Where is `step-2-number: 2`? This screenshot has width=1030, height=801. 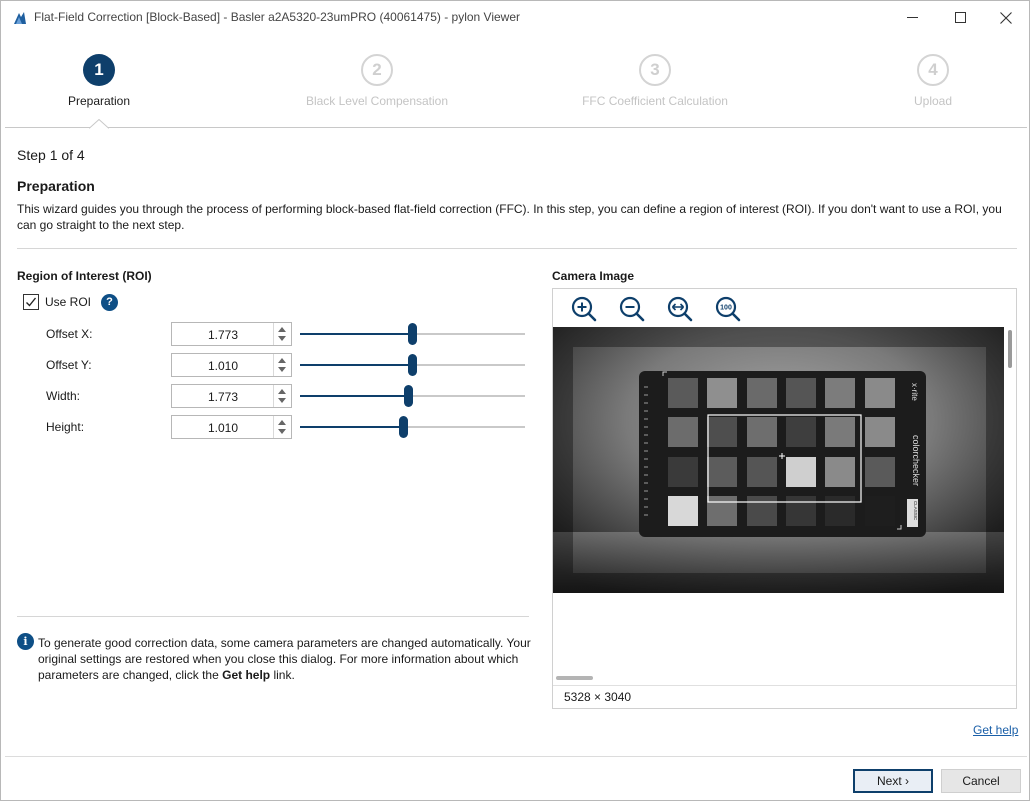
step-2-number: 2 is located at coordinates (377, 70).